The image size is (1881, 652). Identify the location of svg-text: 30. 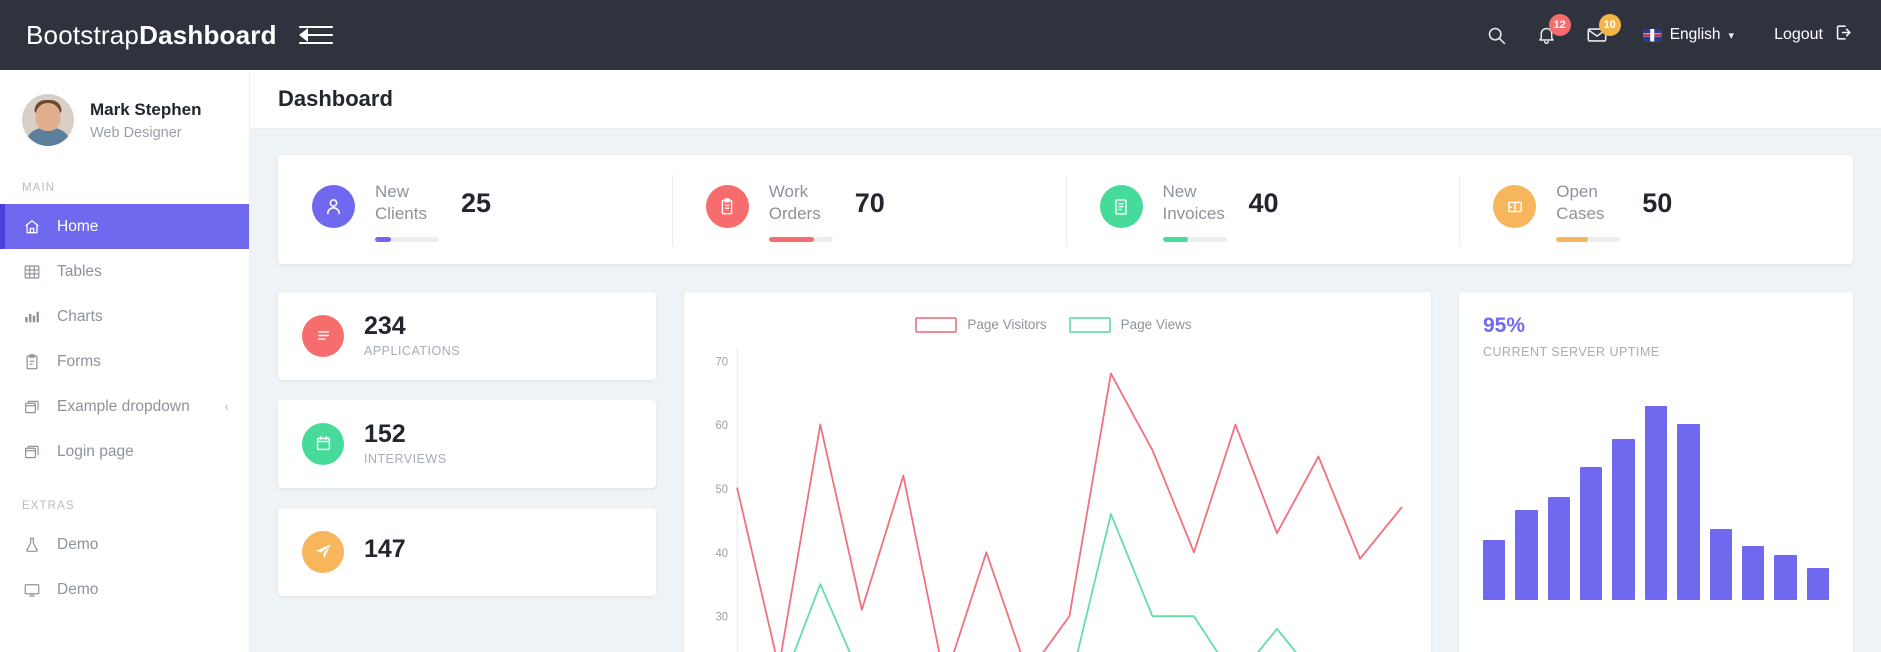
(721, 616).